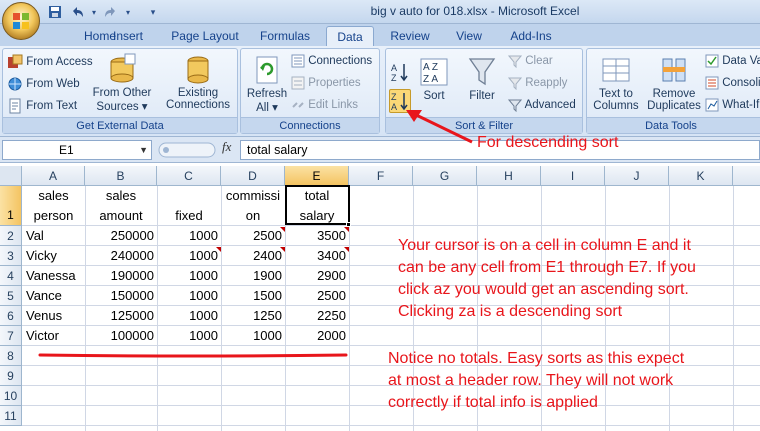 Image resolution: width=760 pixels, height=431 pixels. I want to click on cell-b6: 125000, so click(121, 316).